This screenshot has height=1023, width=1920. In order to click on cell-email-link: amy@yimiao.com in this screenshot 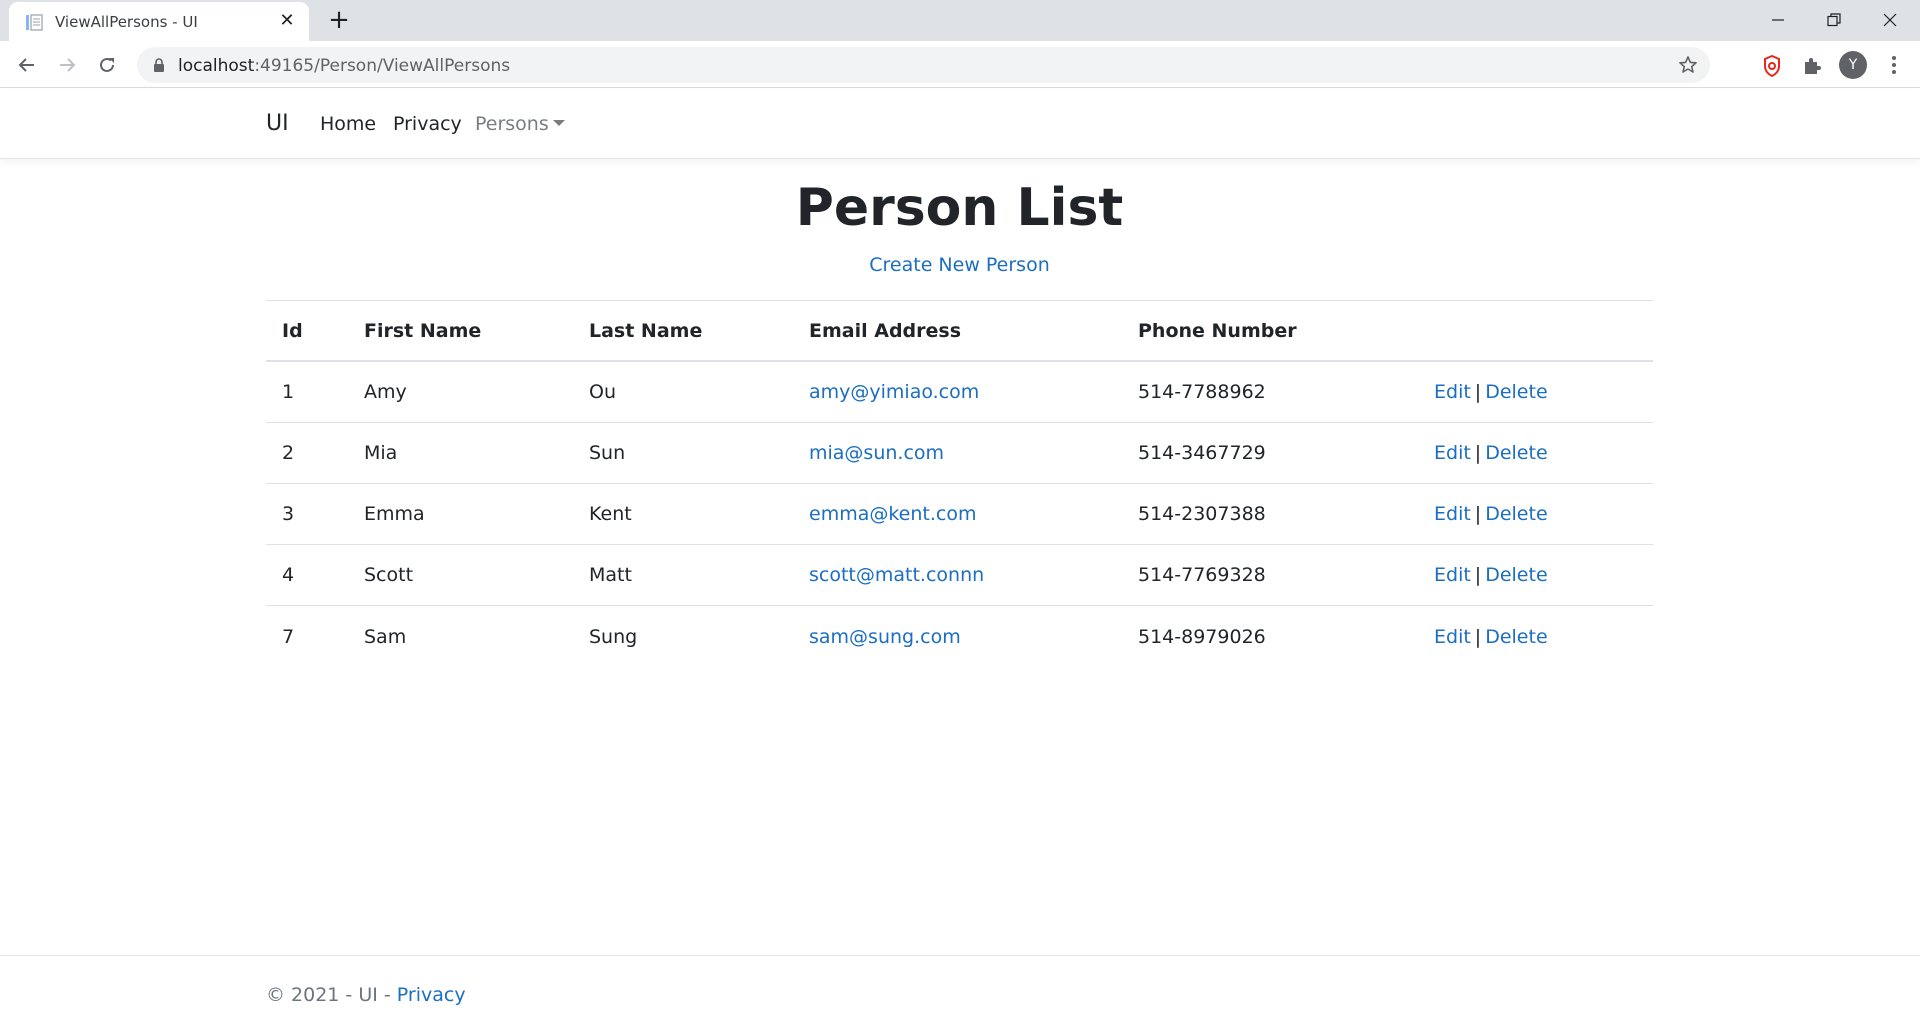, I will do `click(894, 392)`.